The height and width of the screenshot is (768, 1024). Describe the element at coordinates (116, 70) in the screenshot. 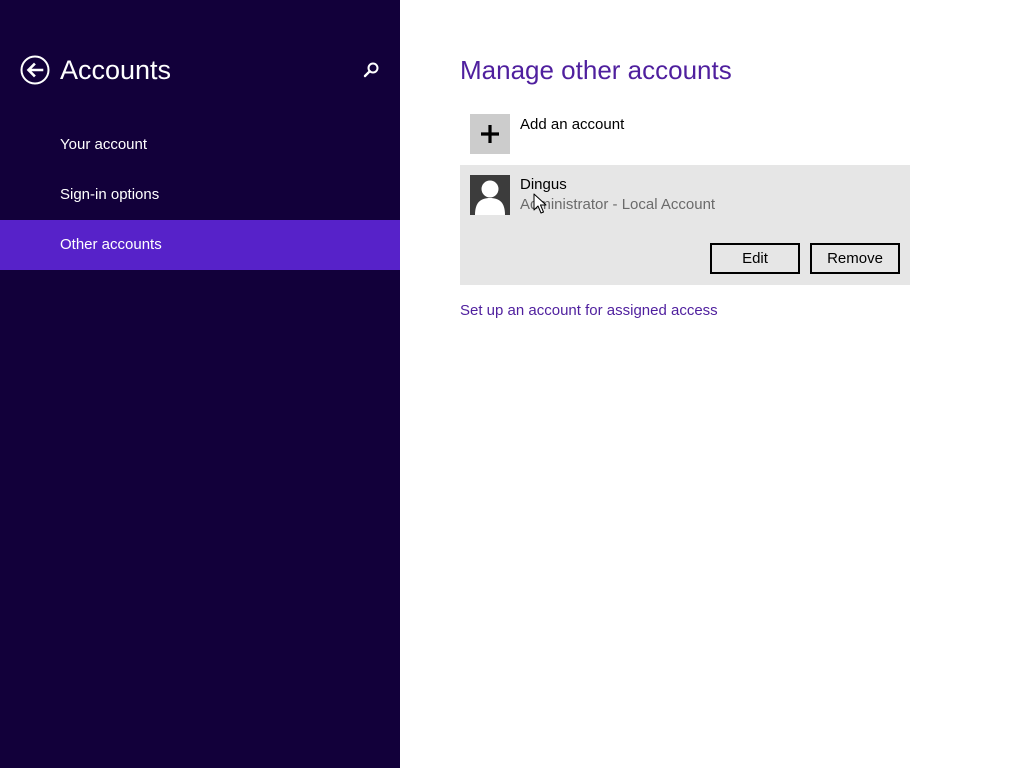

I see `pane-title: Accounts` at that location.